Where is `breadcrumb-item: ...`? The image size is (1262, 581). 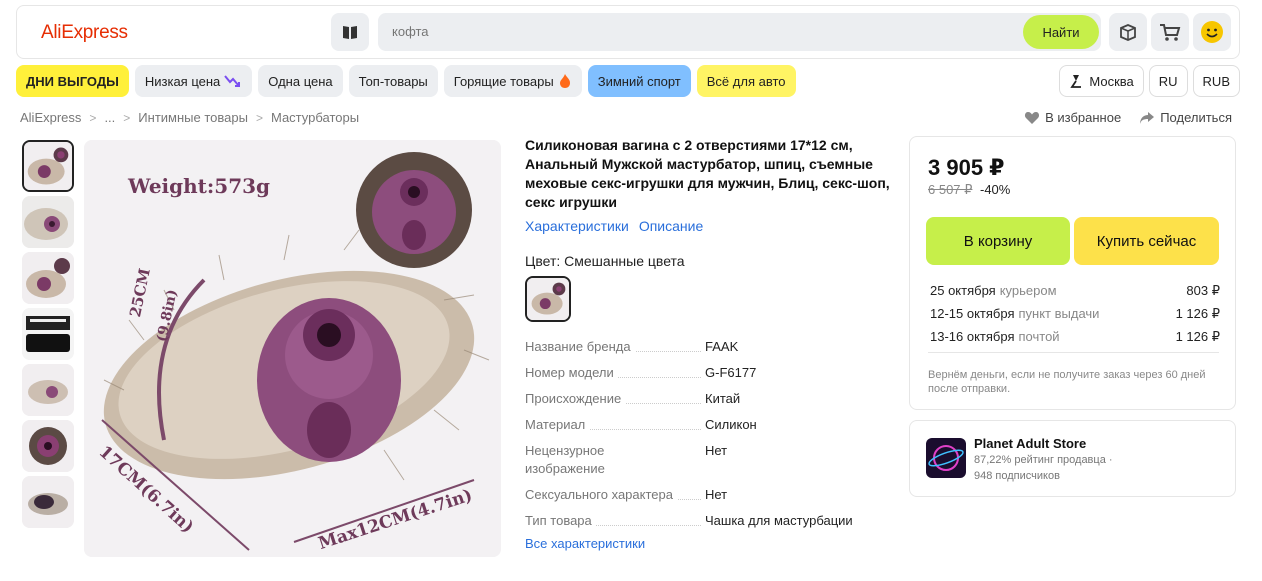
breadcrumb-item: ... is located at coordinates (109, 117).